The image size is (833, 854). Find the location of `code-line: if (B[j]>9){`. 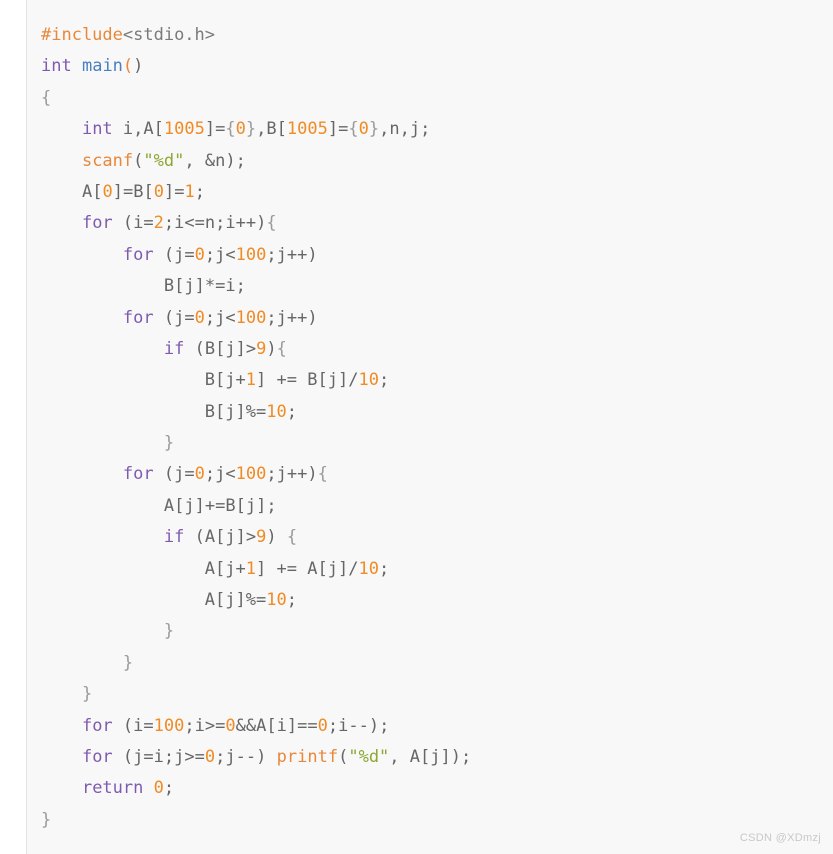

code-line: if (B[j]>9){ is located at coordinates (225, 348).